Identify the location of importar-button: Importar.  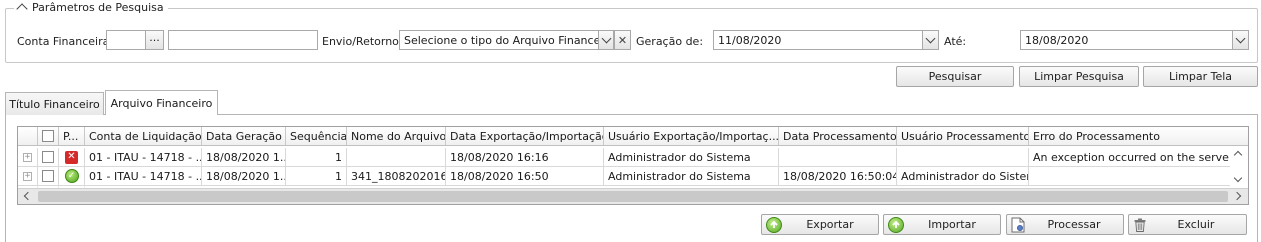
(942, 224).